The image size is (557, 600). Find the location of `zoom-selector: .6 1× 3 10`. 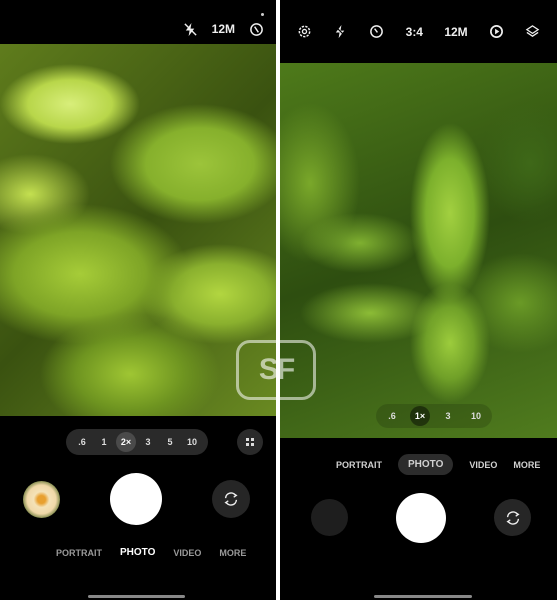

zoom-selector: .6 1× 3 10 is located at coordinates (434, 416).